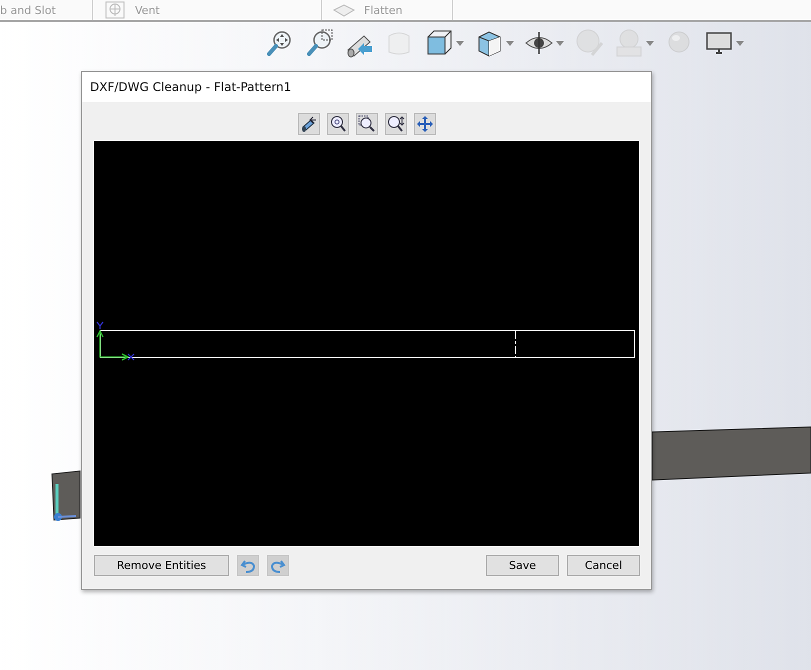 Image resolution: width=811 pixels, height=670 pixels. Describe the element at coordinates (191, 87) in the screenshot. I see `dialog-title: DXF/DWG Cleanup - Flat-Pattern1` at that location.